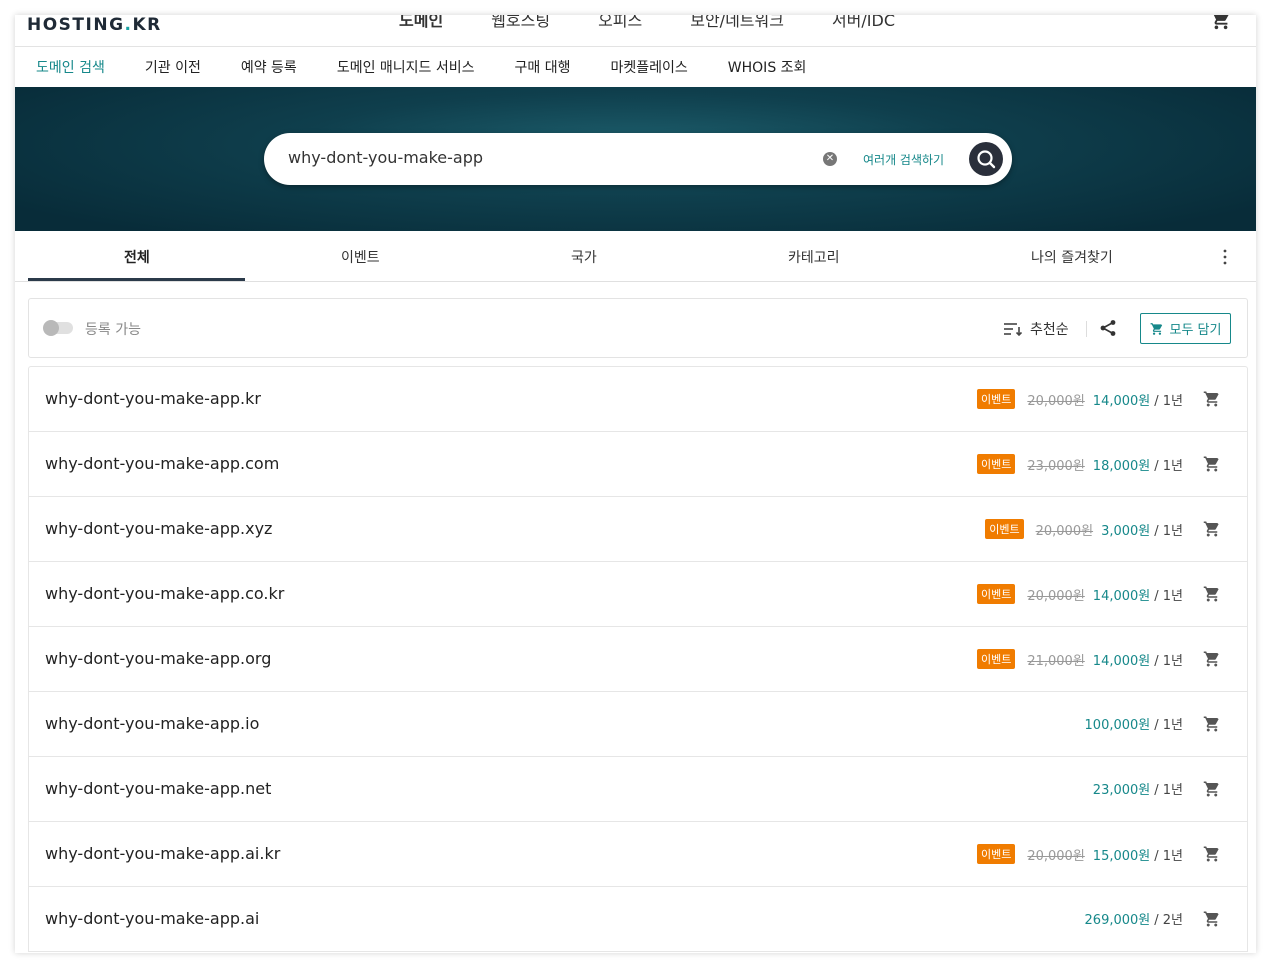  What do you see at coordinates (1056, 661) in the screenshot?
I see `original-price: 21,000원` at bounding box center [1056, 661].